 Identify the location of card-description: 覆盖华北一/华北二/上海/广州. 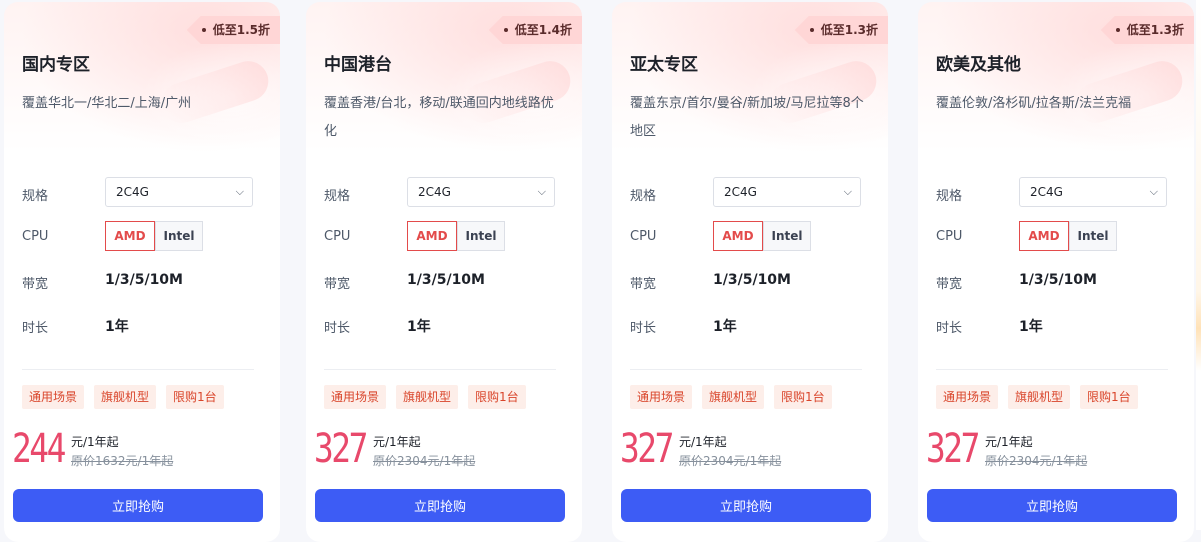
(107, 103).